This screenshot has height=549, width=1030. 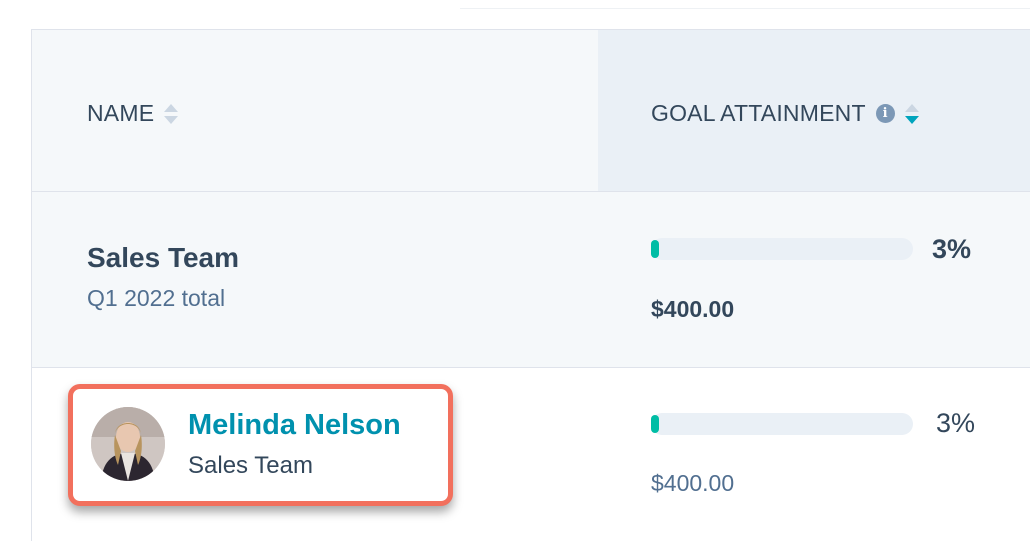 What do you see at coordinates (758, 113) in the screenshot?
I see `goal-attainment-column-label: GOAL ATTAINMENT` at bounding box center [758, 113].